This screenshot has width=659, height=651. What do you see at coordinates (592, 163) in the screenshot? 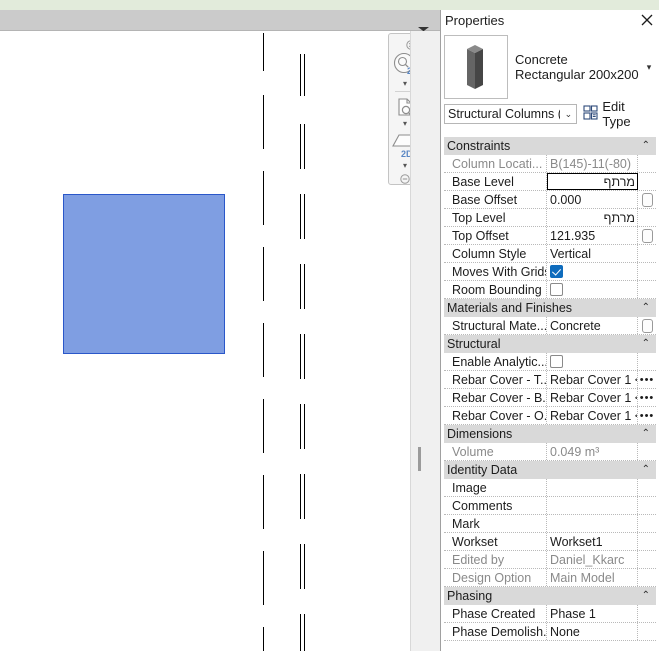
I see `parameter-value: B(145)-11(-80)` at bounding box center [592, 163].